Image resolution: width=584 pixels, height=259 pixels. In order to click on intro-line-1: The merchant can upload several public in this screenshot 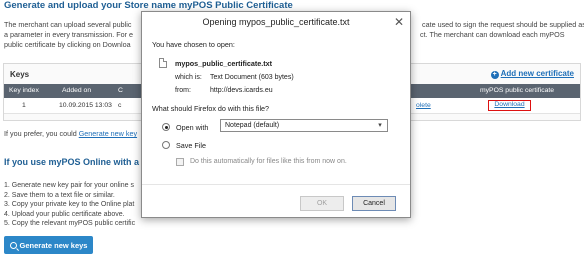, I will do `click(68, 24)`.